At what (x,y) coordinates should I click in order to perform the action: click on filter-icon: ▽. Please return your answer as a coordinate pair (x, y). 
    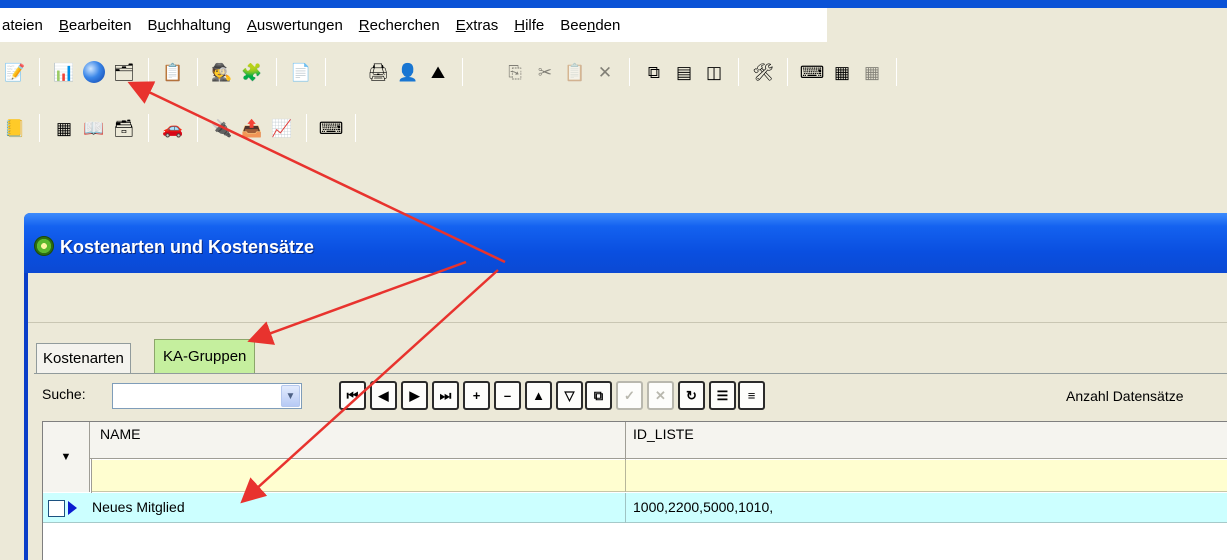
    Looking at the image, I should click on (569, 395).